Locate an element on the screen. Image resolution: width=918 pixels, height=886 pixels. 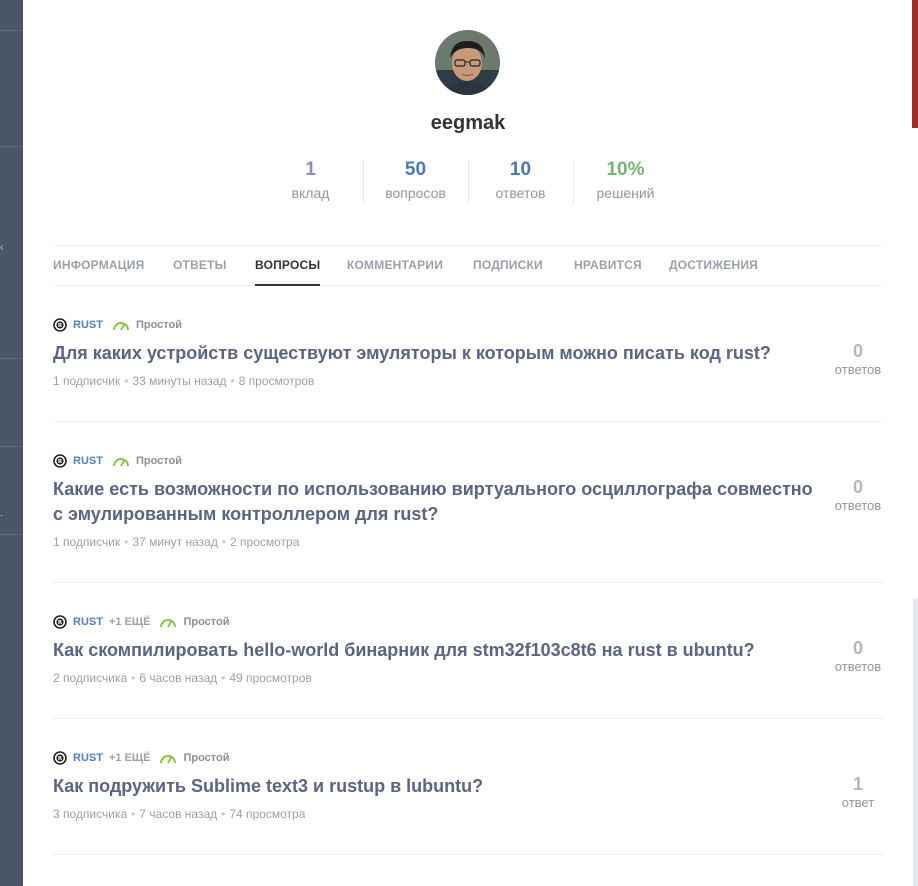
tab-comments: КОММЕНТАРИИ is located at coordinates (395, 266).